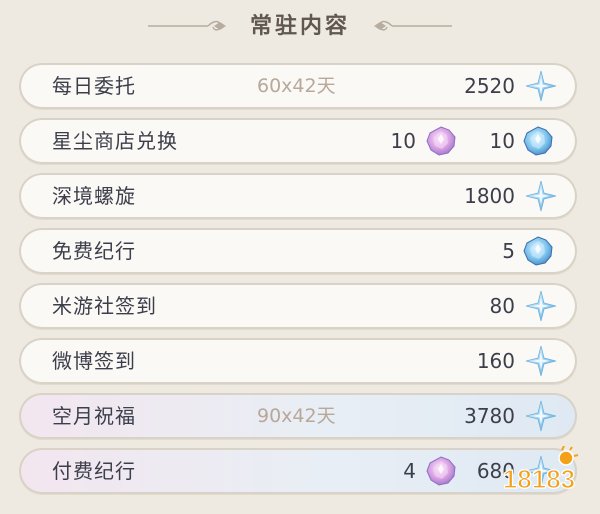  What do you see at coordinates (502, 306) in the screenshot?
I see `item-amount: 80` at bounding box center [502, 306].